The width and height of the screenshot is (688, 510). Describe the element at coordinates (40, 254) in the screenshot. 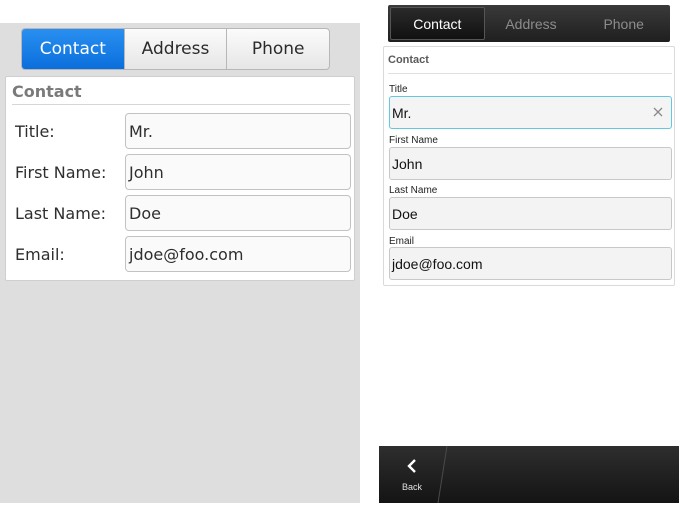

I see `email-label: Email:` at that location.